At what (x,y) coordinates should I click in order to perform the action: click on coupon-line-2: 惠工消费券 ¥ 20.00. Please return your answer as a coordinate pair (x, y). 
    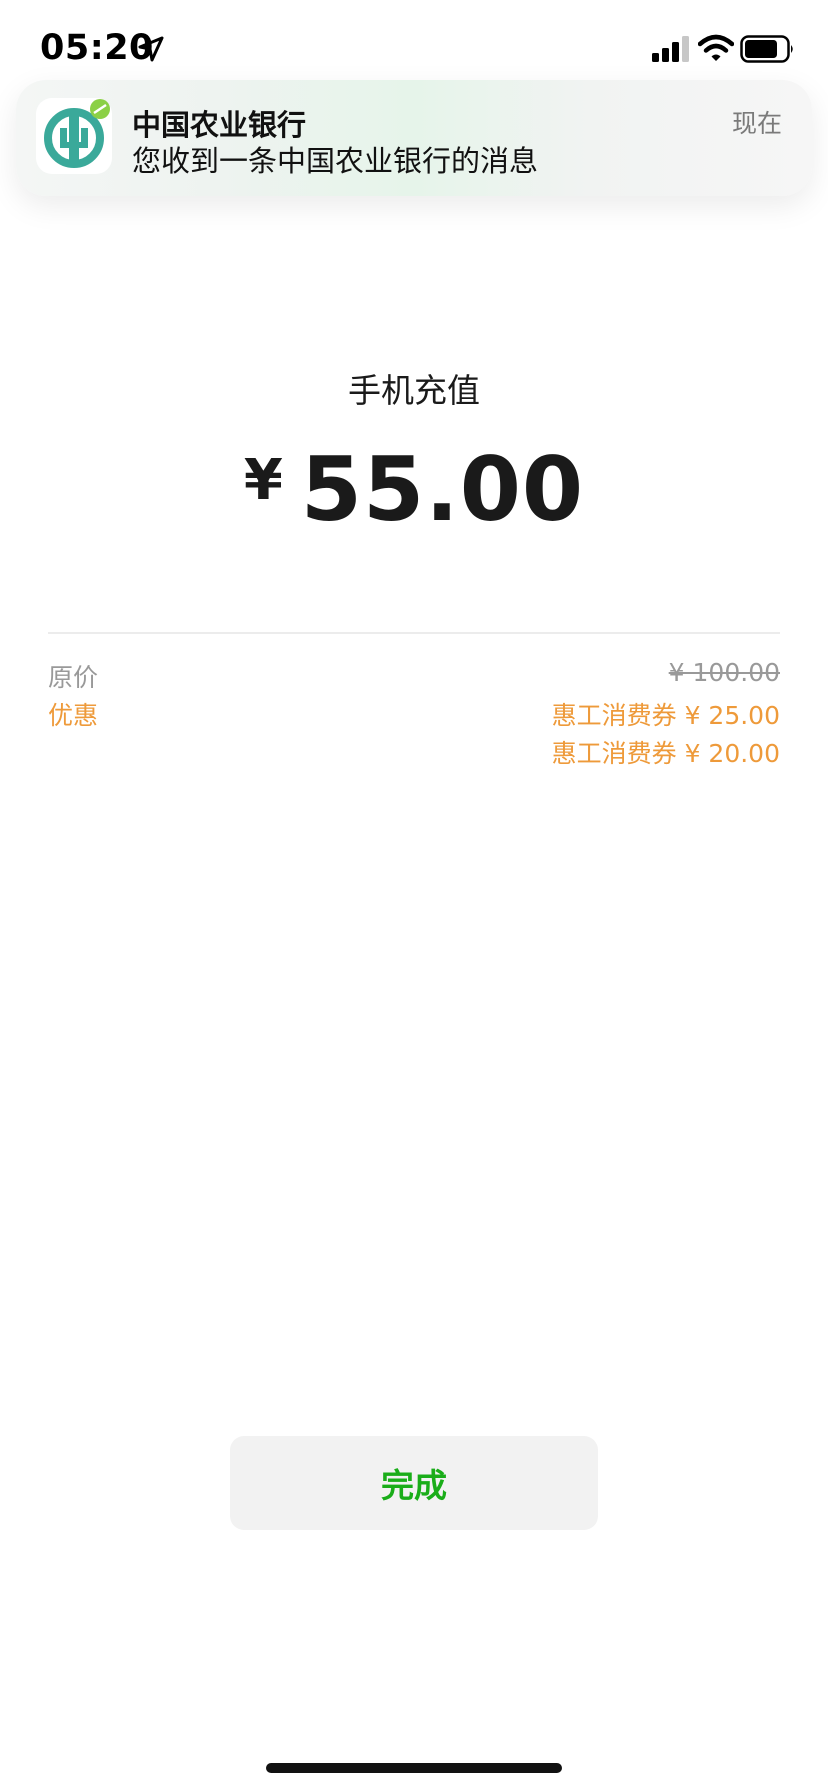
    Looking at the image, I should click on (665, 753).